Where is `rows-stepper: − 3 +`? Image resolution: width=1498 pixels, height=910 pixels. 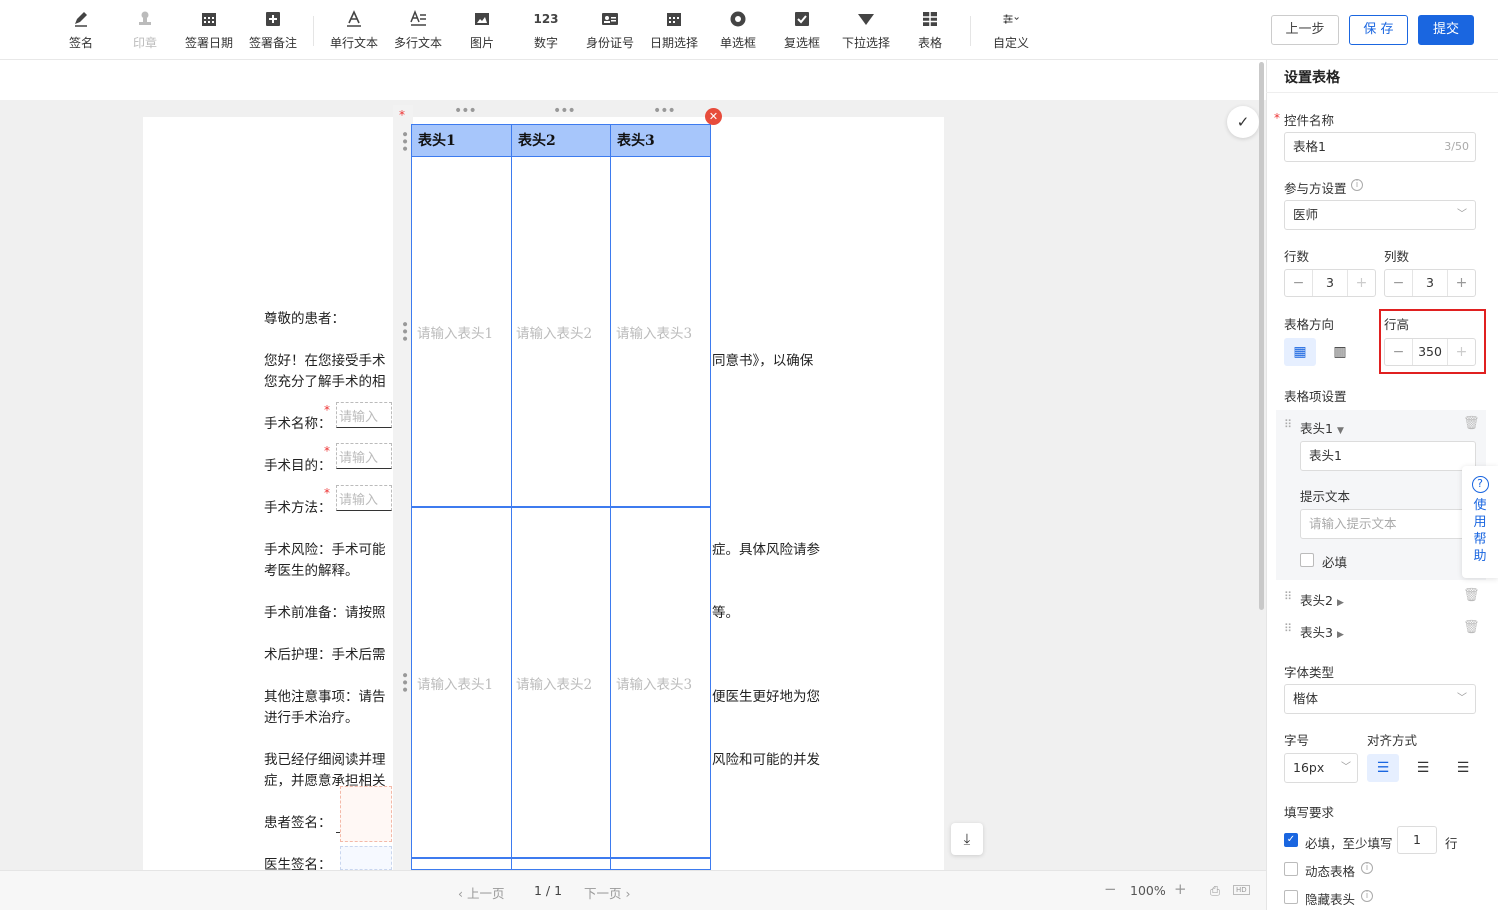
rows-stepper: − 3 + is located at coordinates (1330, 283).